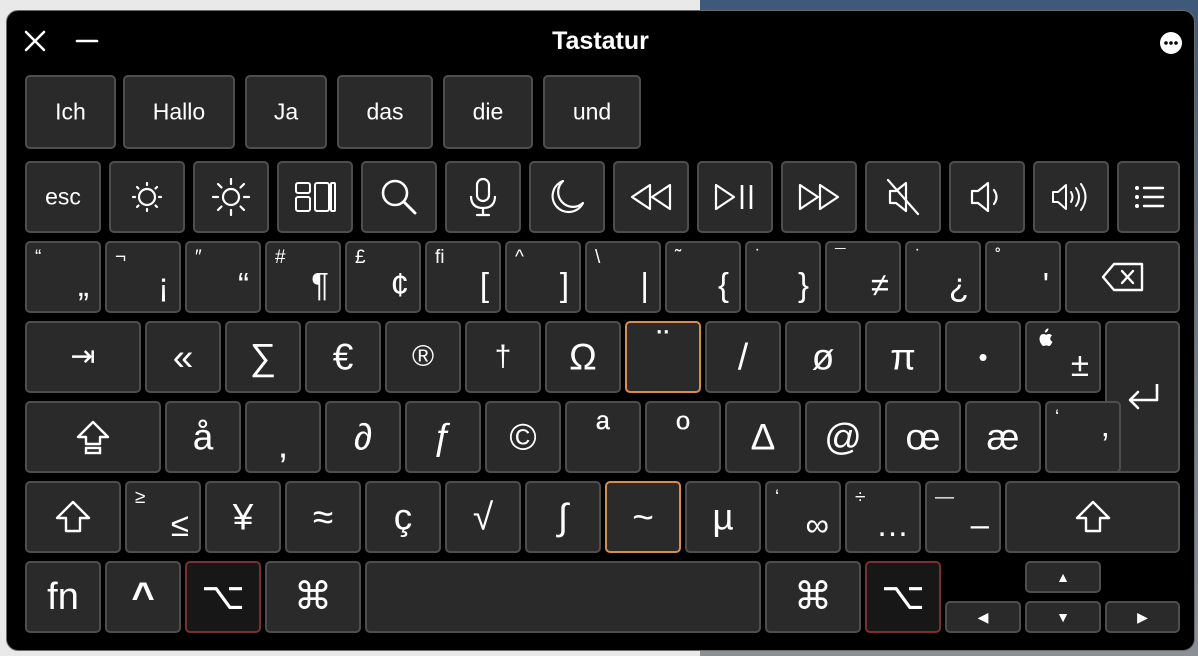  I want to click on key-tab: ⇥, so click(83, 357).